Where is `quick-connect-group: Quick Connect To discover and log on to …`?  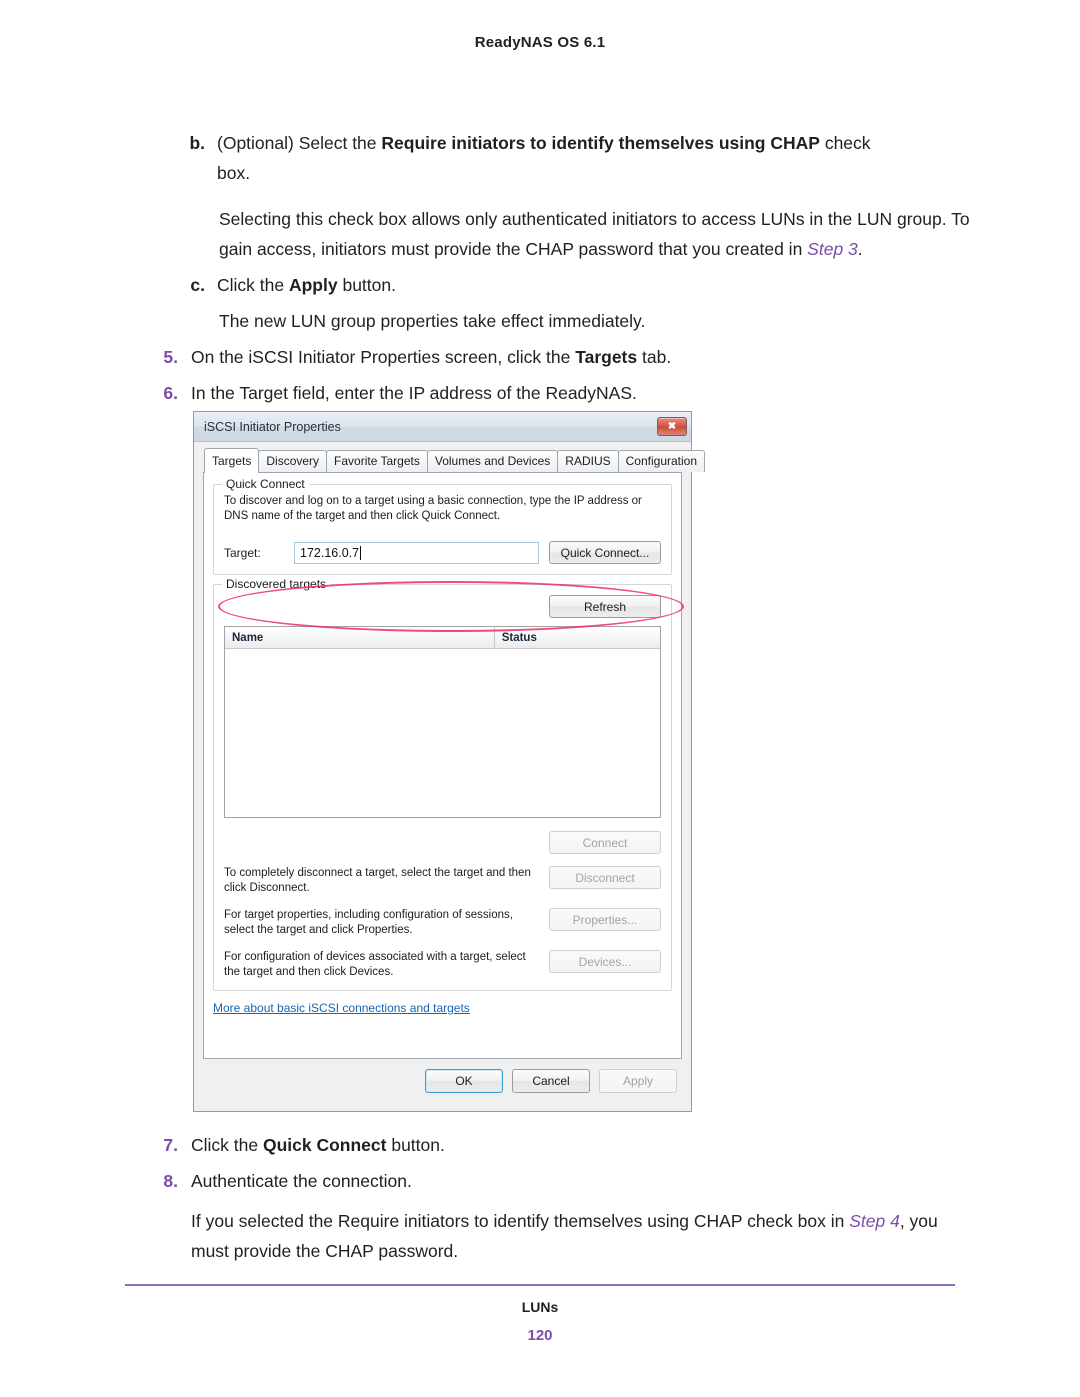 quick-connect-group: Quick Connect To discover and log on to … is located at coordinates (442, 526).